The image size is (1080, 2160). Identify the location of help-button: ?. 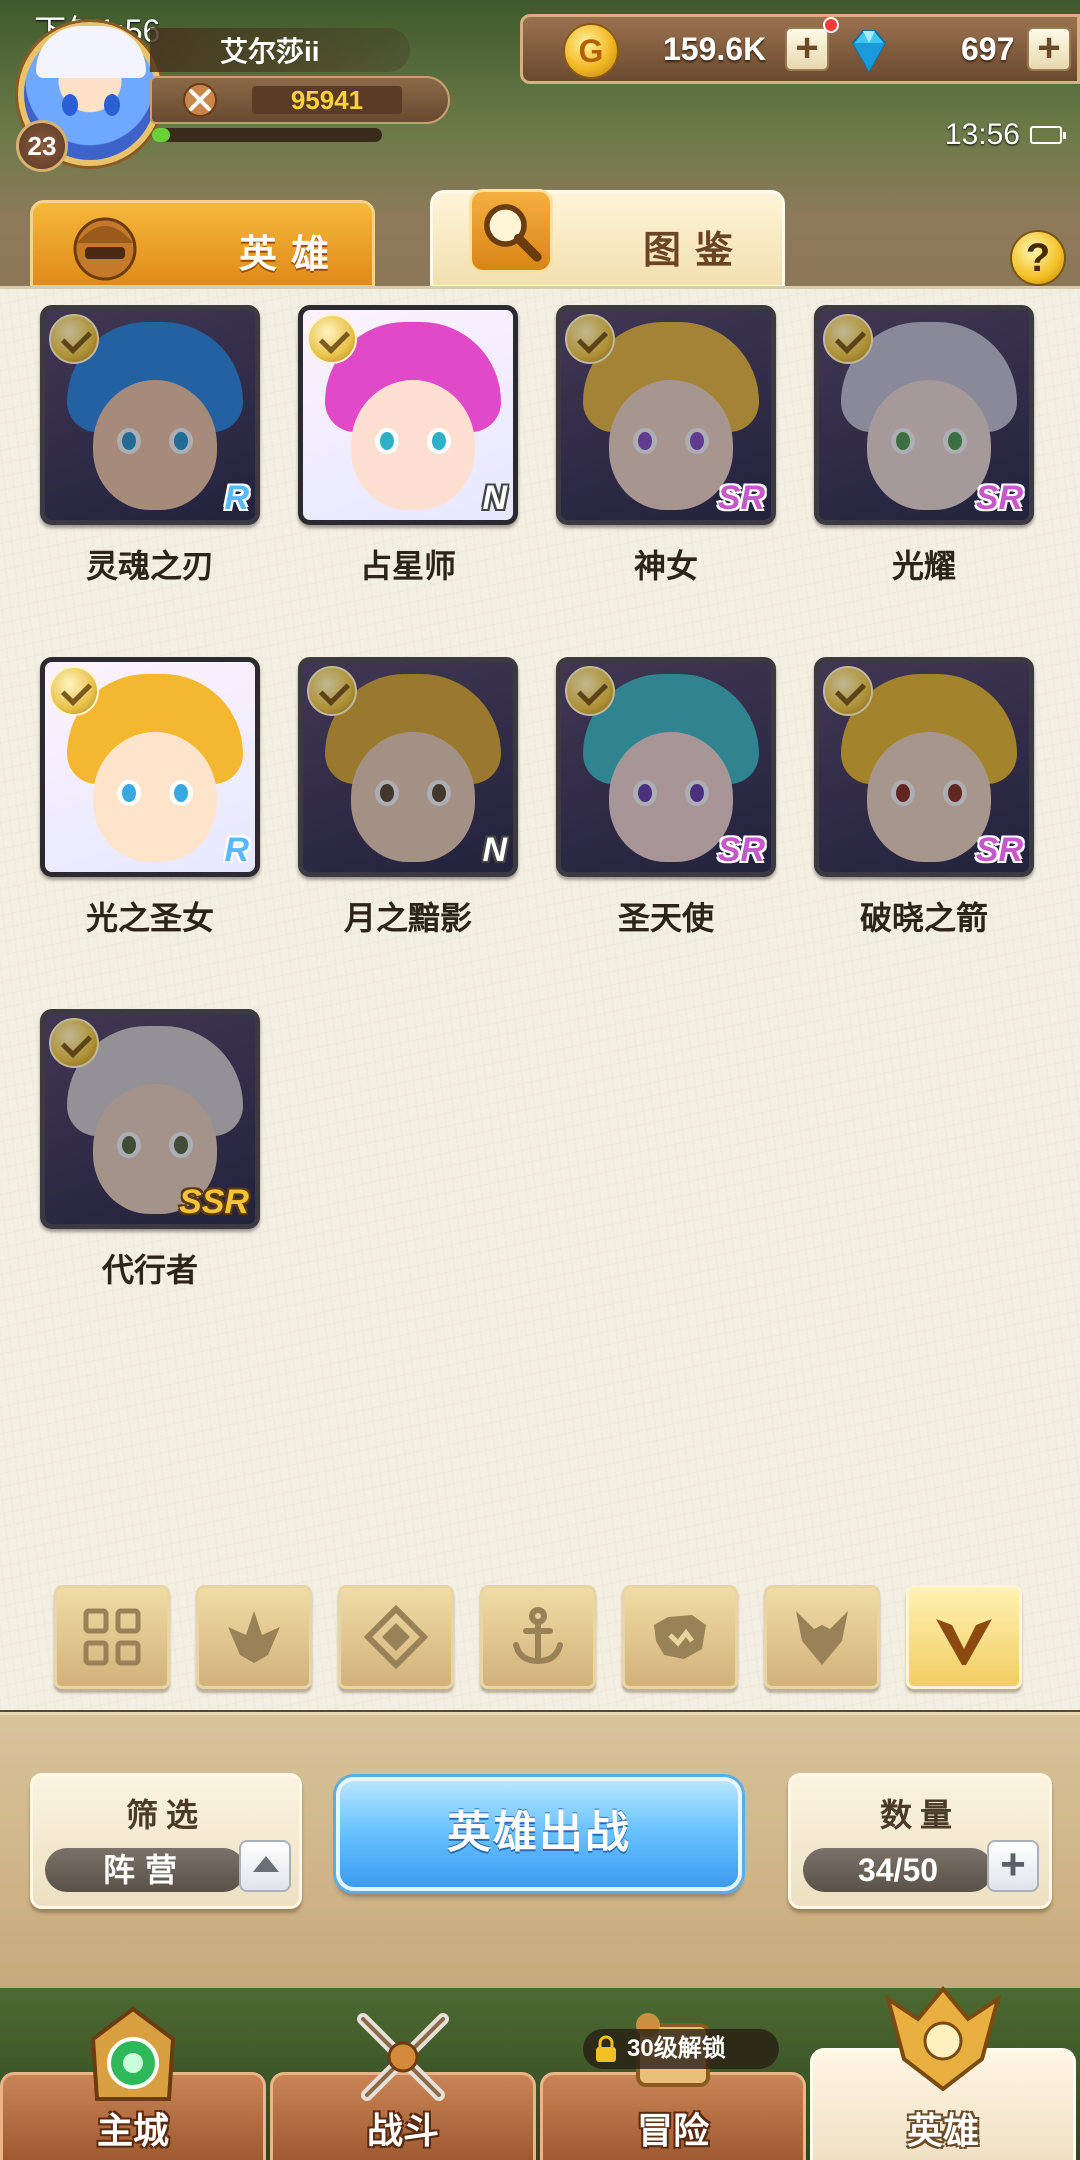
(1038, 258).